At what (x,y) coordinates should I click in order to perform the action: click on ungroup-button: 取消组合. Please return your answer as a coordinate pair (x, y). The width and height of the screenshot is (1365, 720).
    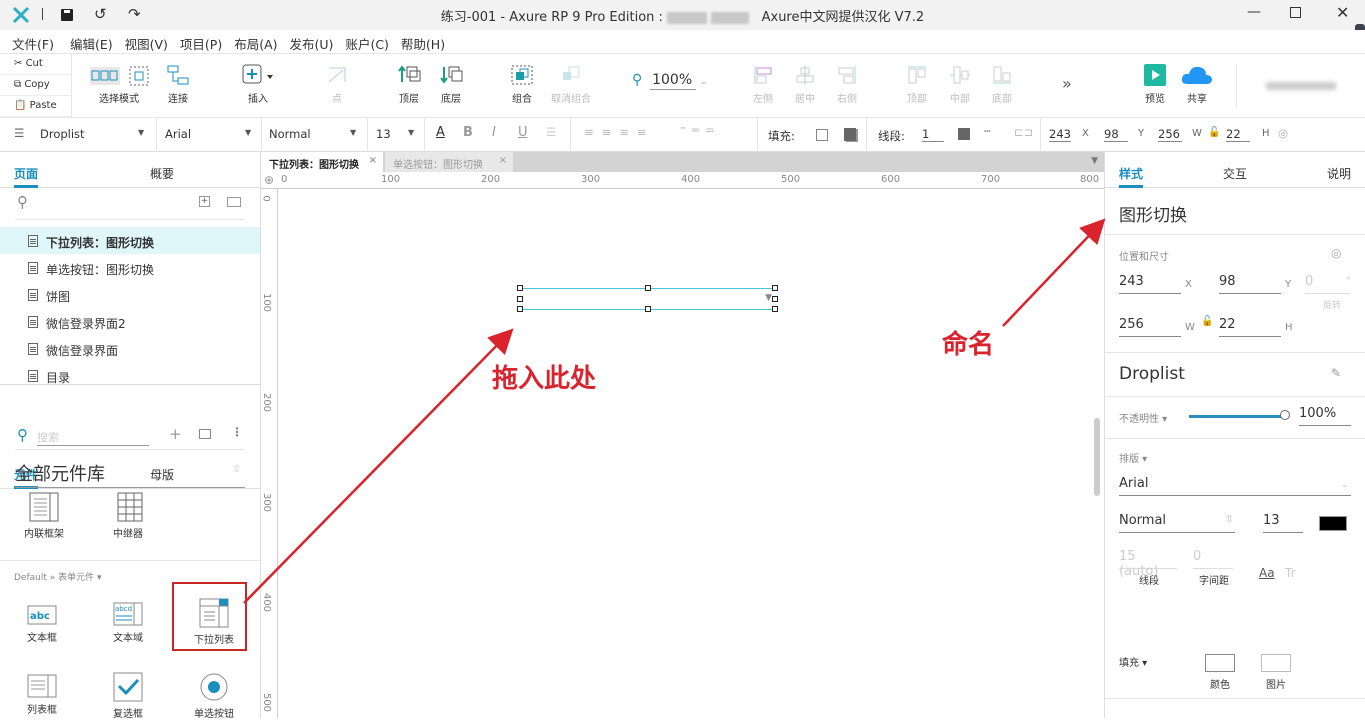
    Looking at the image, I should click on (571, 82).